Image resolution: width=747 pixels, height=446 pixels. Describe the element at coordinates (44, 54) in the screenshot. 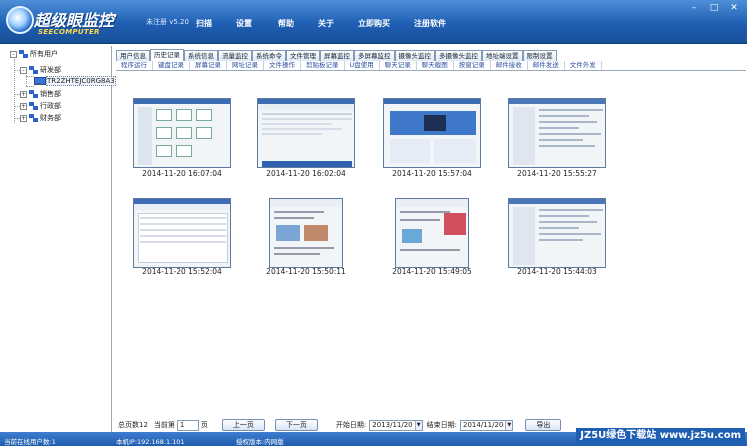

I see `tree-label: 所有用户` at that location.